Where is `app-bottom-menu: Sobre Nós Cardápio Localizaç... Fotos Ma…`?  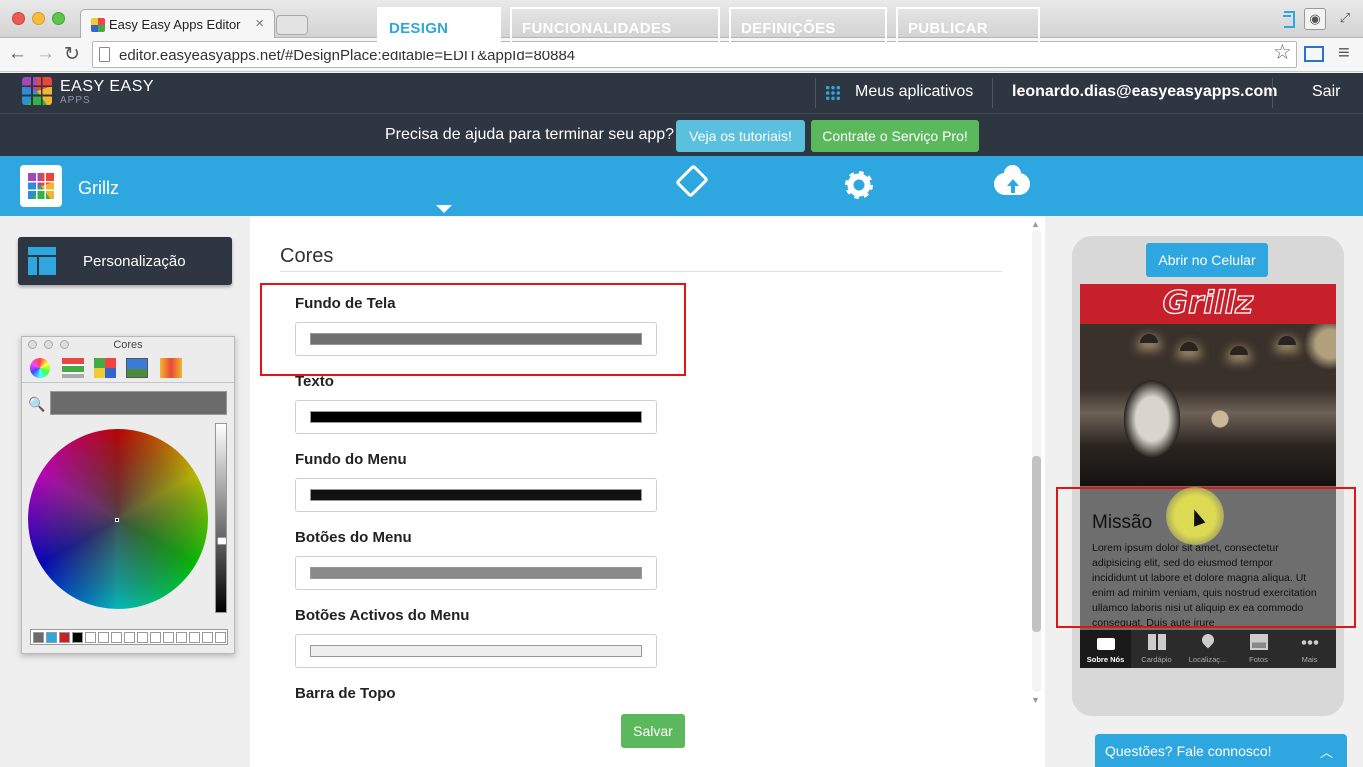
app-bottom-menu: Sobre Nós Cardápio Localizaç... Fotos Ma… is located at coordinates (1208, 649).